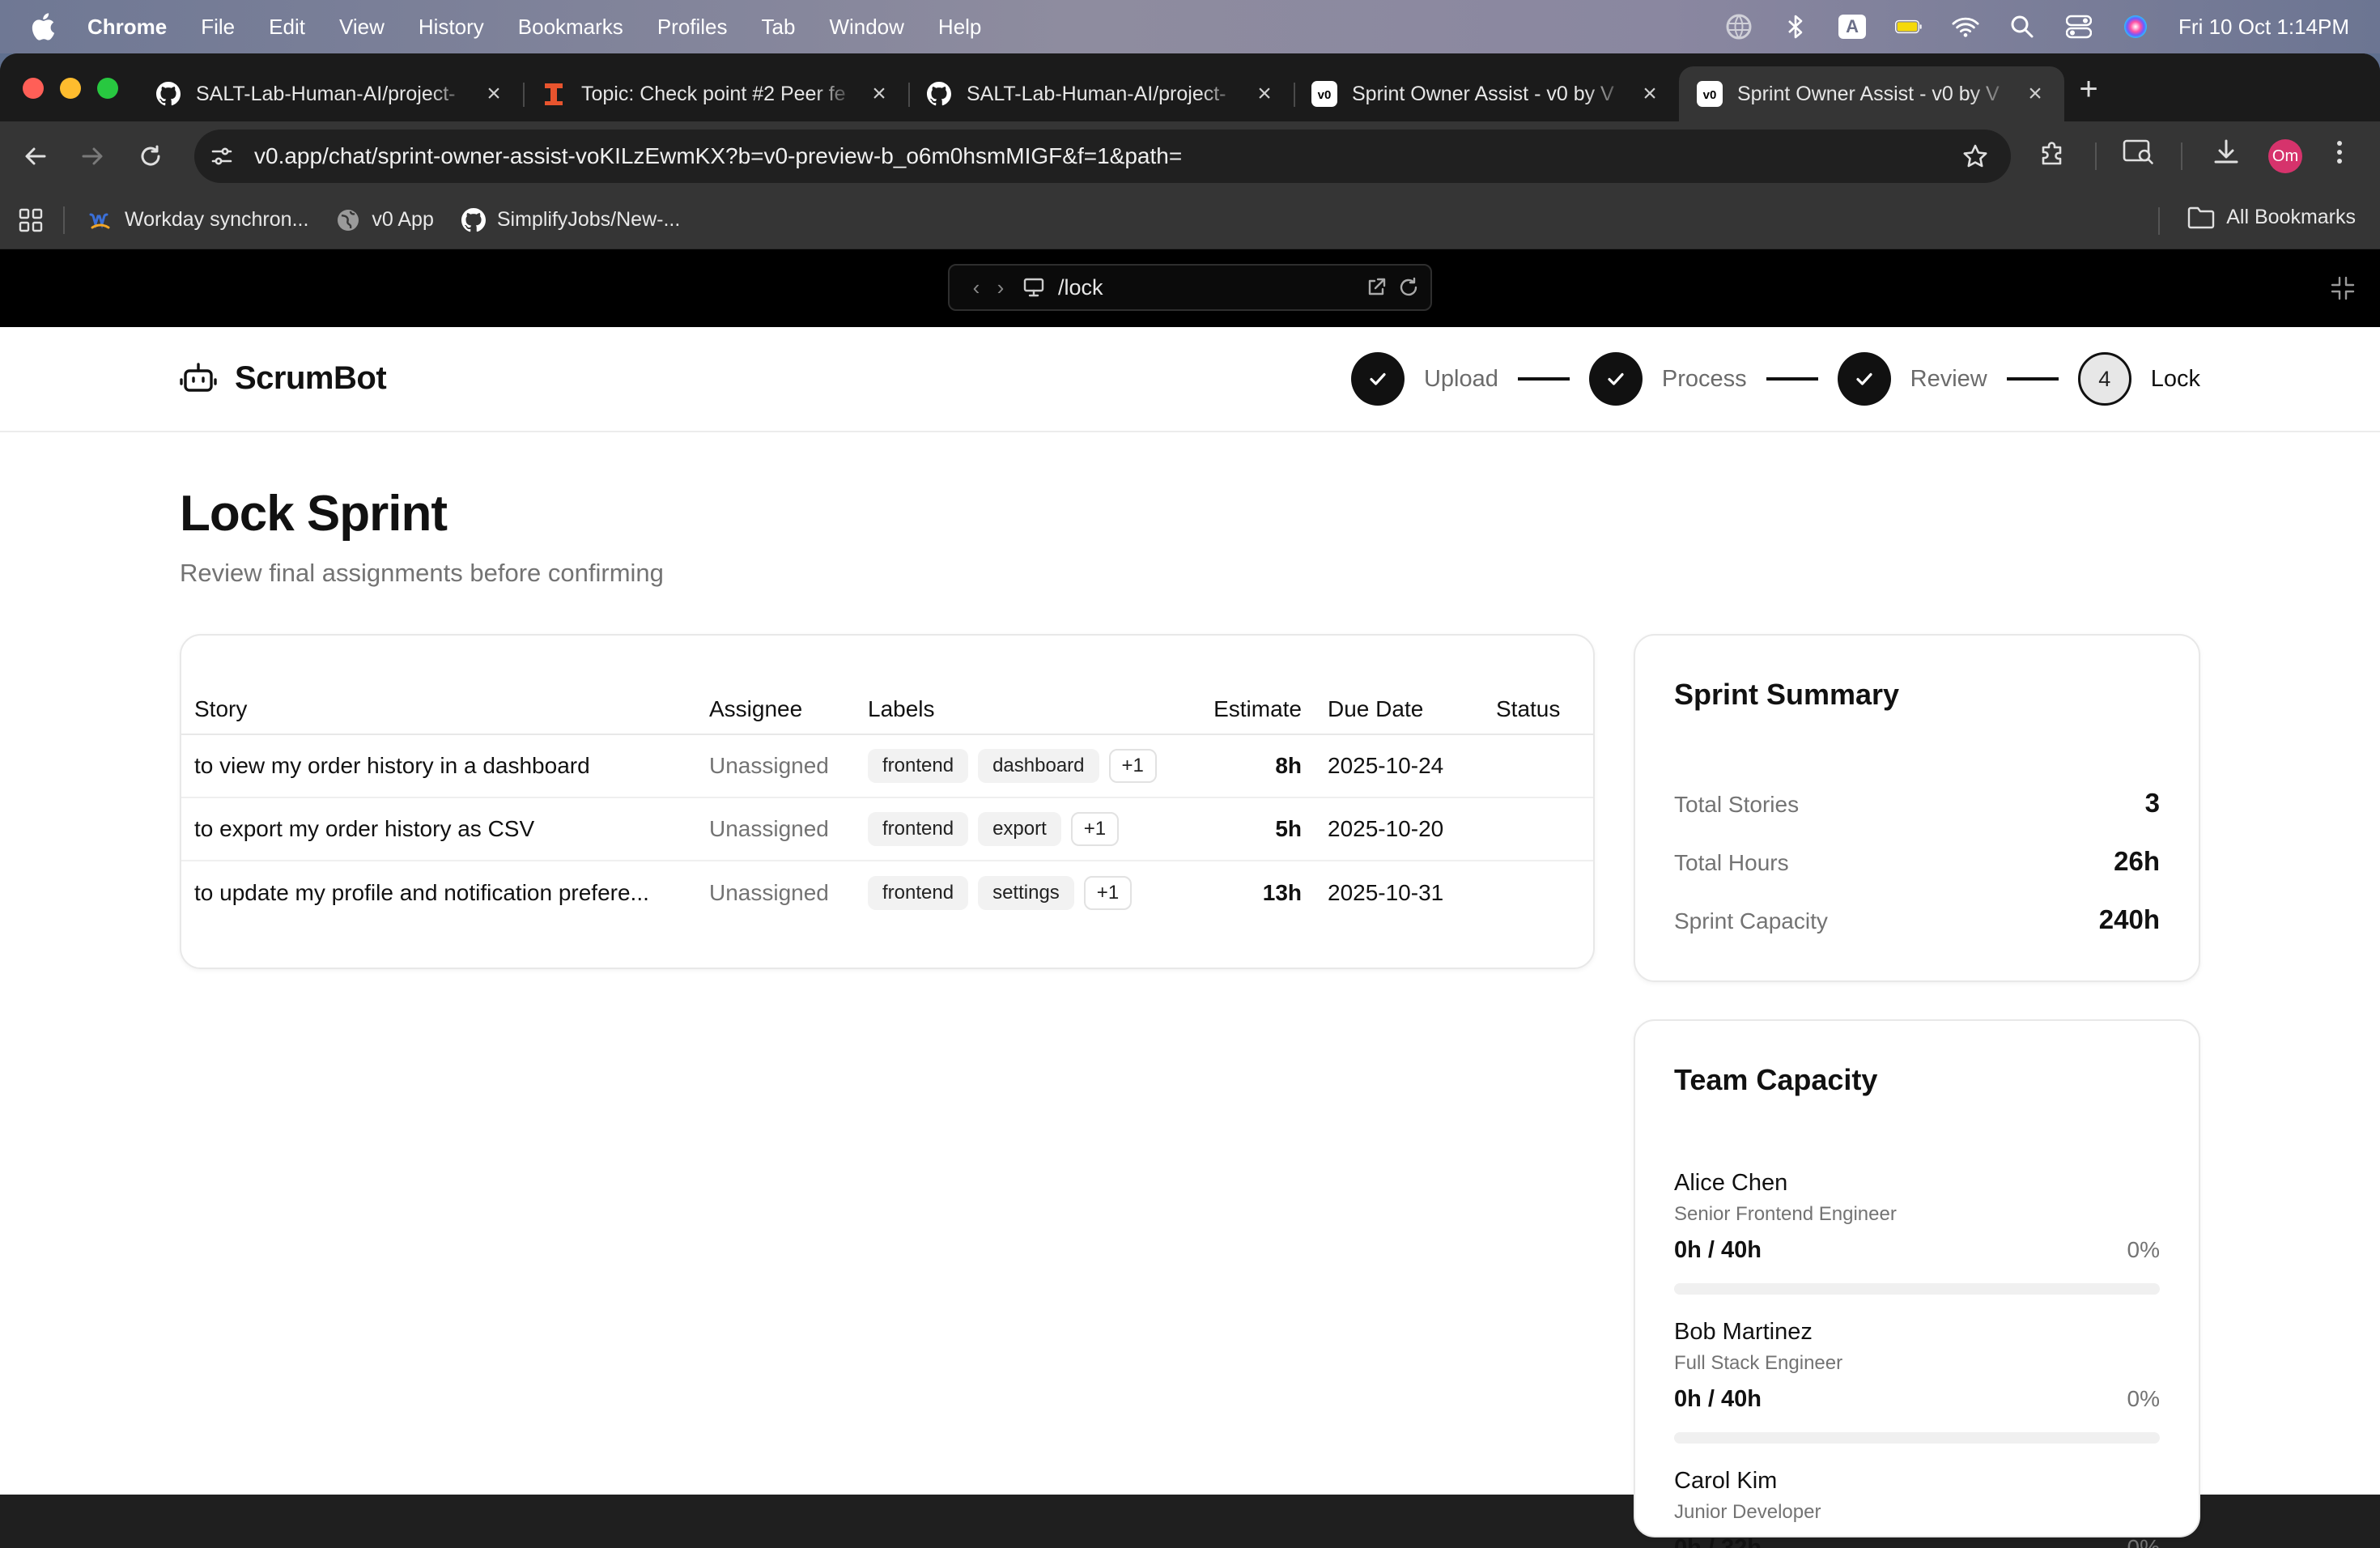 This screenshot has width=2380, height=1548. What do you see at coordinates (1483, 93) in the screenshot?
I see `tab-title: Sprint Owner Assist - v0 by V` at bounding box center [1483, 93].